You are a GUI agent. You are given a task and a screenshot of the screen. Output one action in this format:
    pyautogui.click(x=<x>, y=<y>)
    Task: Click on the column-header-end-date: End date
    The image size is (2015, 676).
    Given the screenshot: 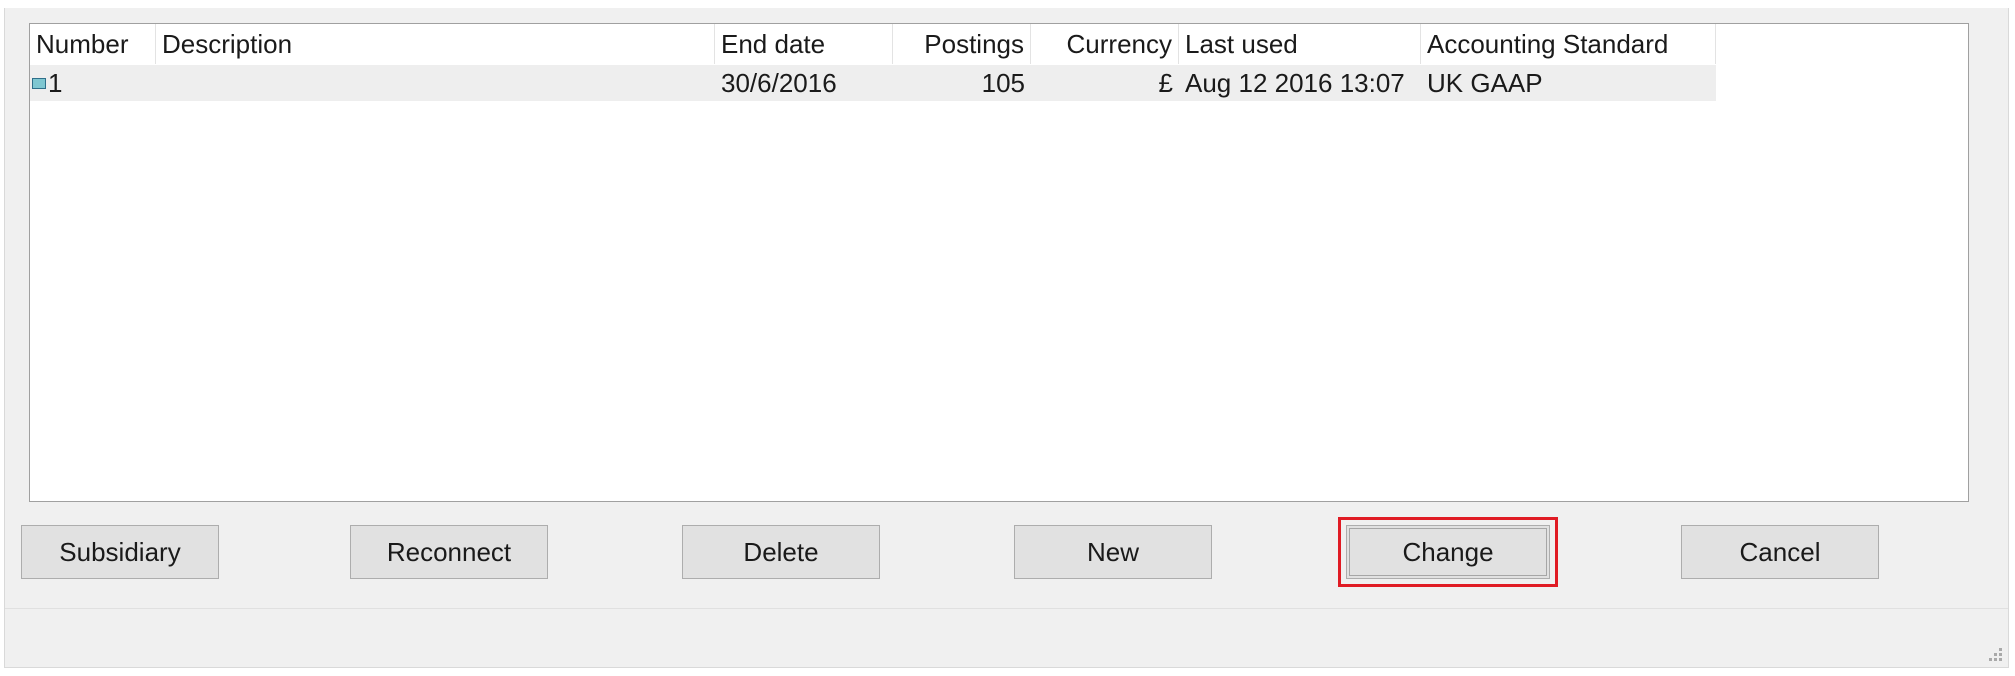 What is the action you would take?
    pyautogui.click(x=804, y=44)
    